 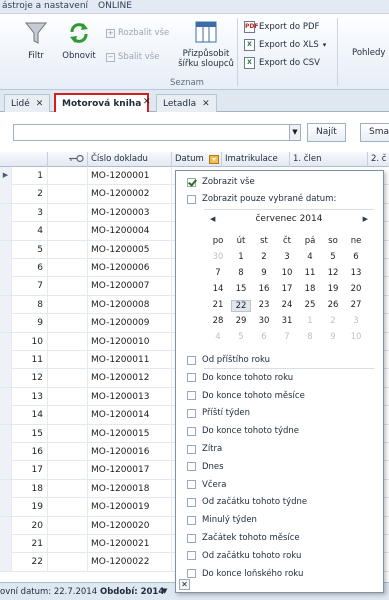 I want to click on search-input, so click(x=152, y=132).